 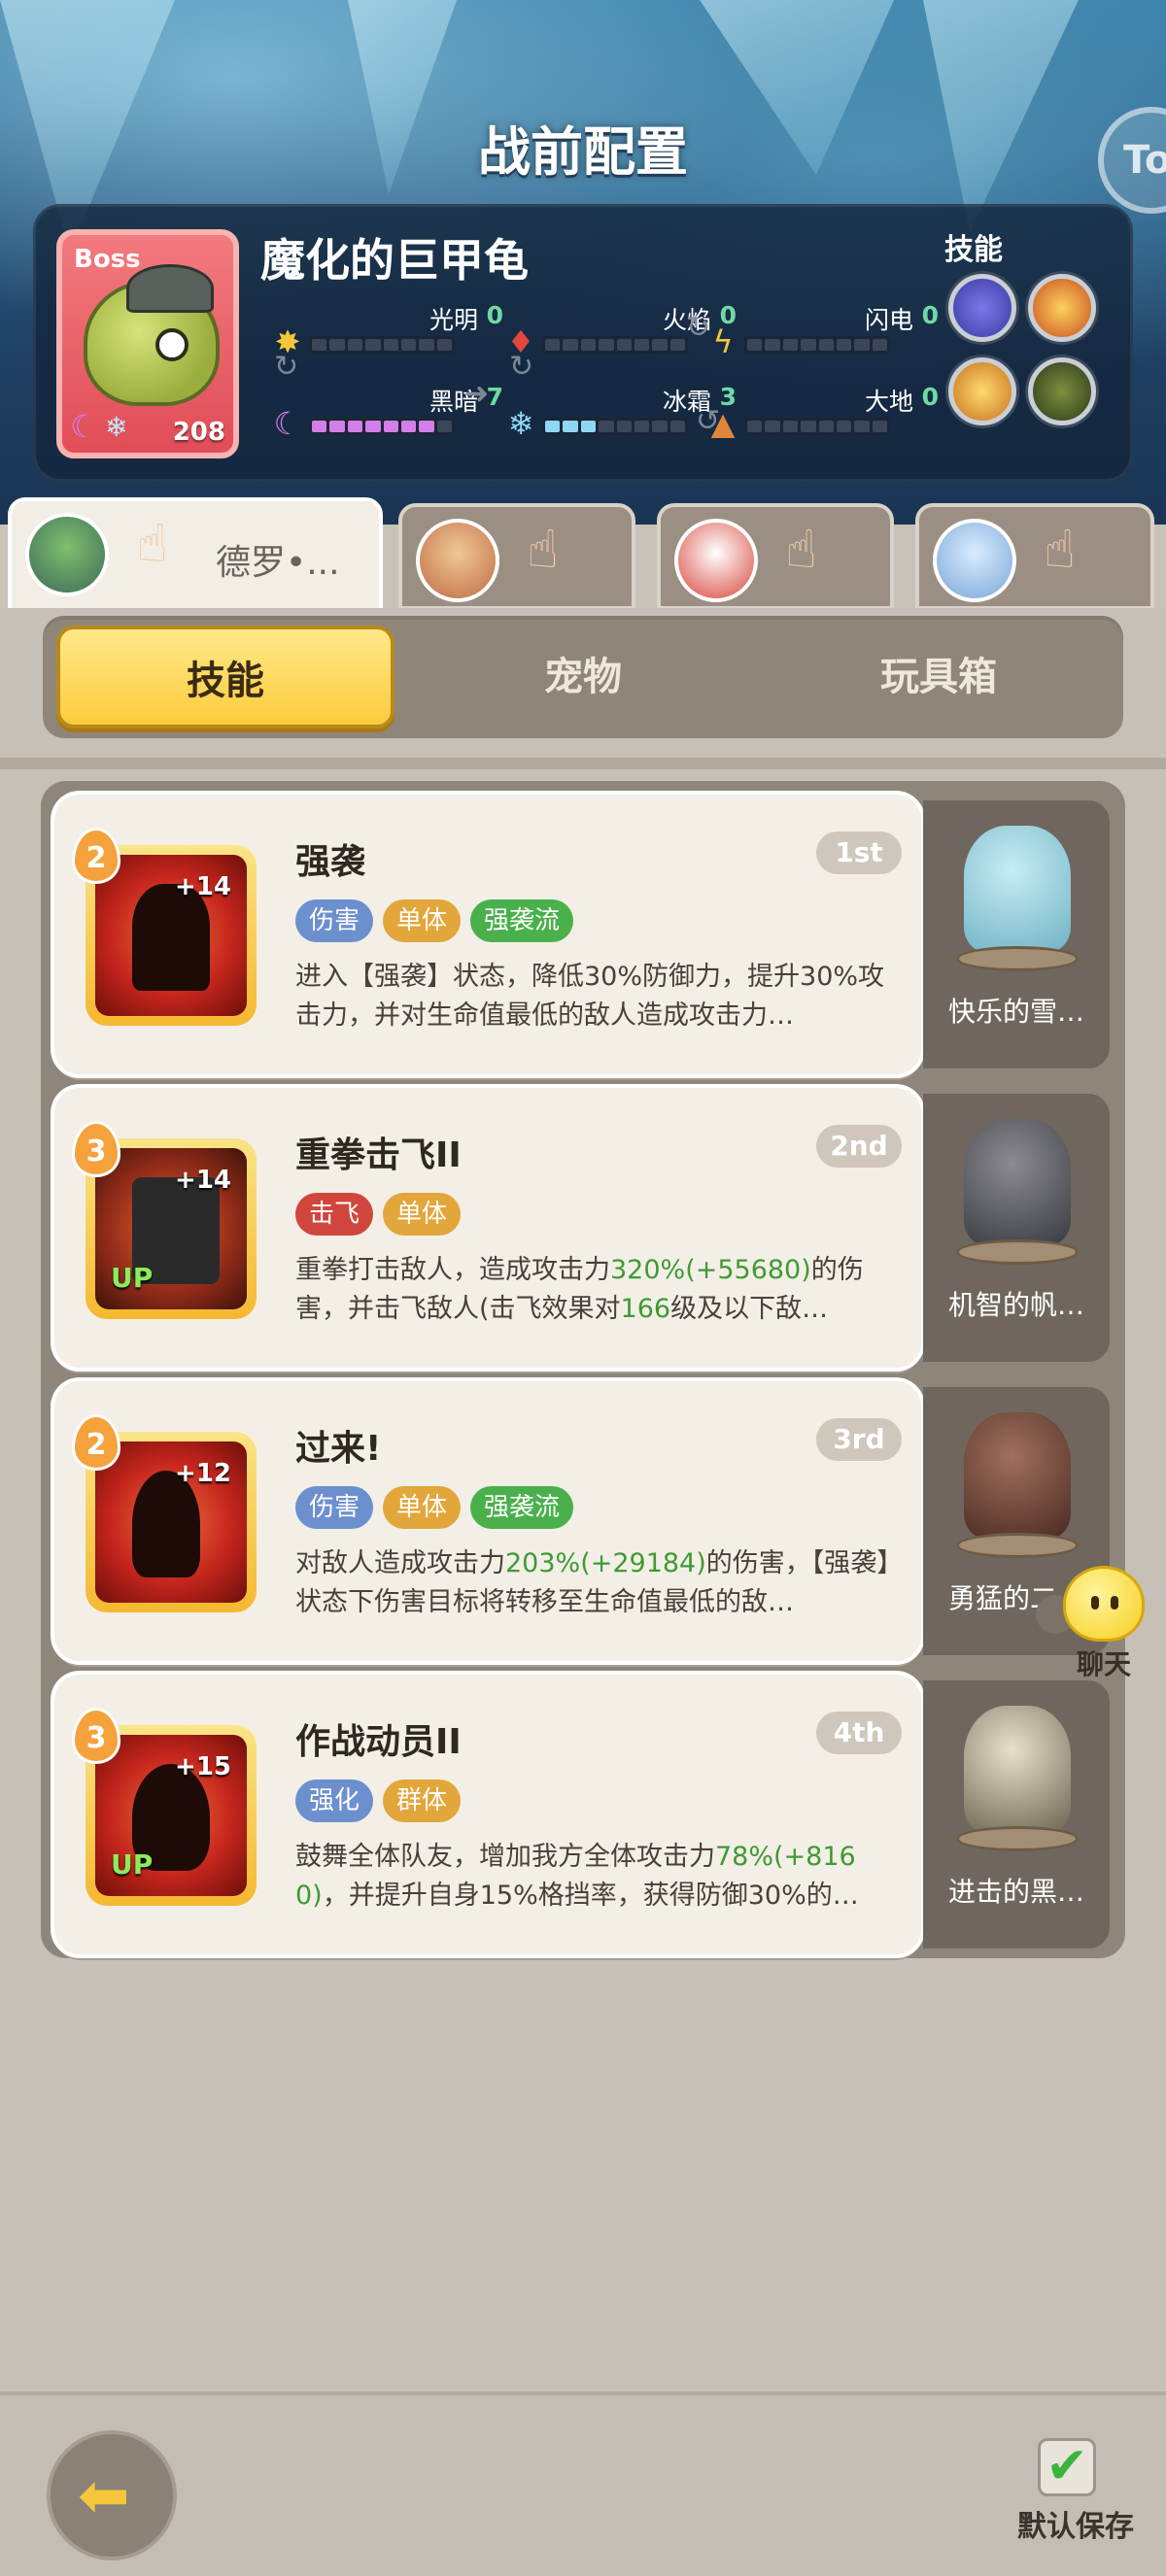 I want to click on page-title: 战前配置, so click(x=583, y=152).